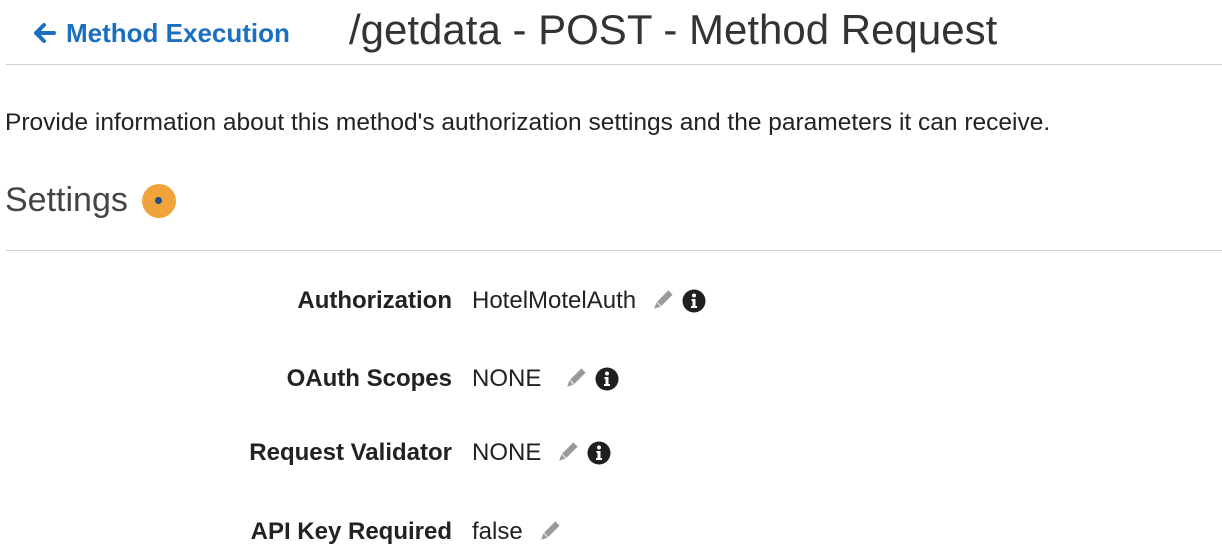 The height and width of the screenshot is (552, 1222). What do you see at coordinates (45, 33) in the screenshot?
I see `arrow-left-icon` at bounding box center [45, 33].